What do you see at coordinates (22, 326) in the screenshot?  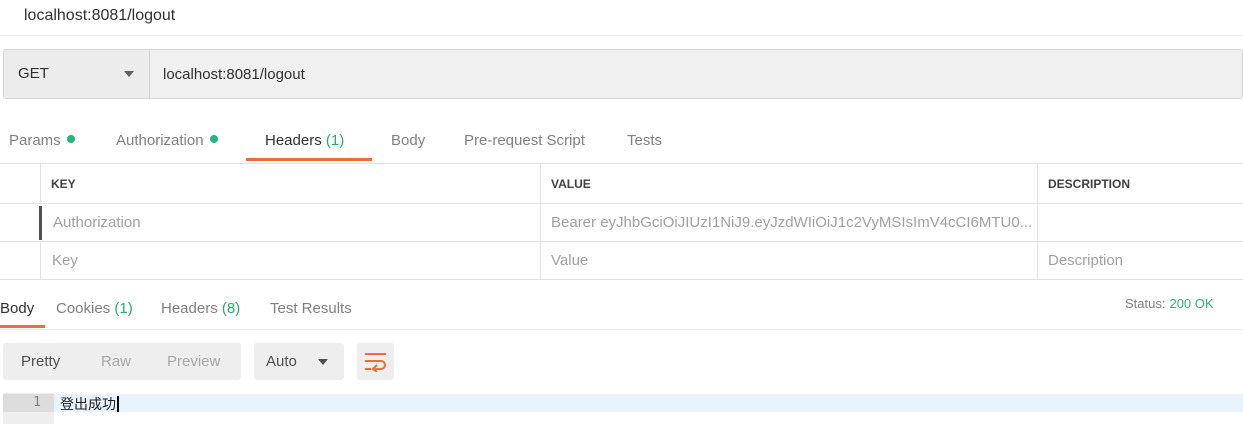 I see `active-response-tab-indicator` at bounding box center [22, 326].